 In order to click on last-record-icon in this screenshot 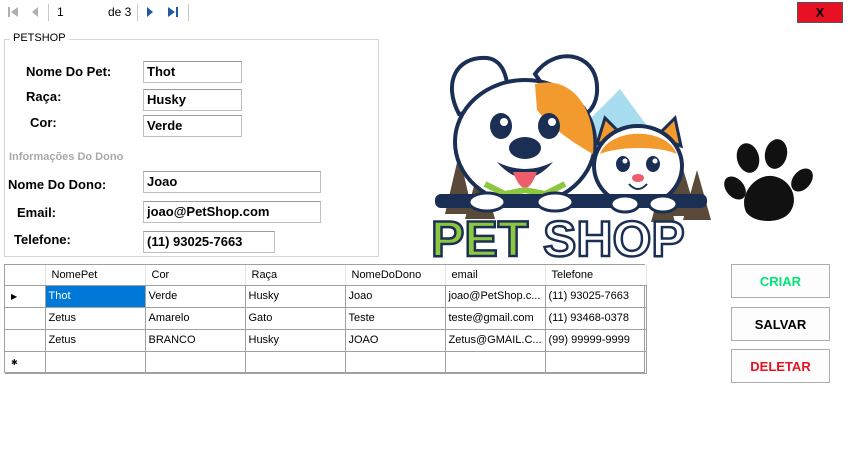, I will do `click(173, 12)`.